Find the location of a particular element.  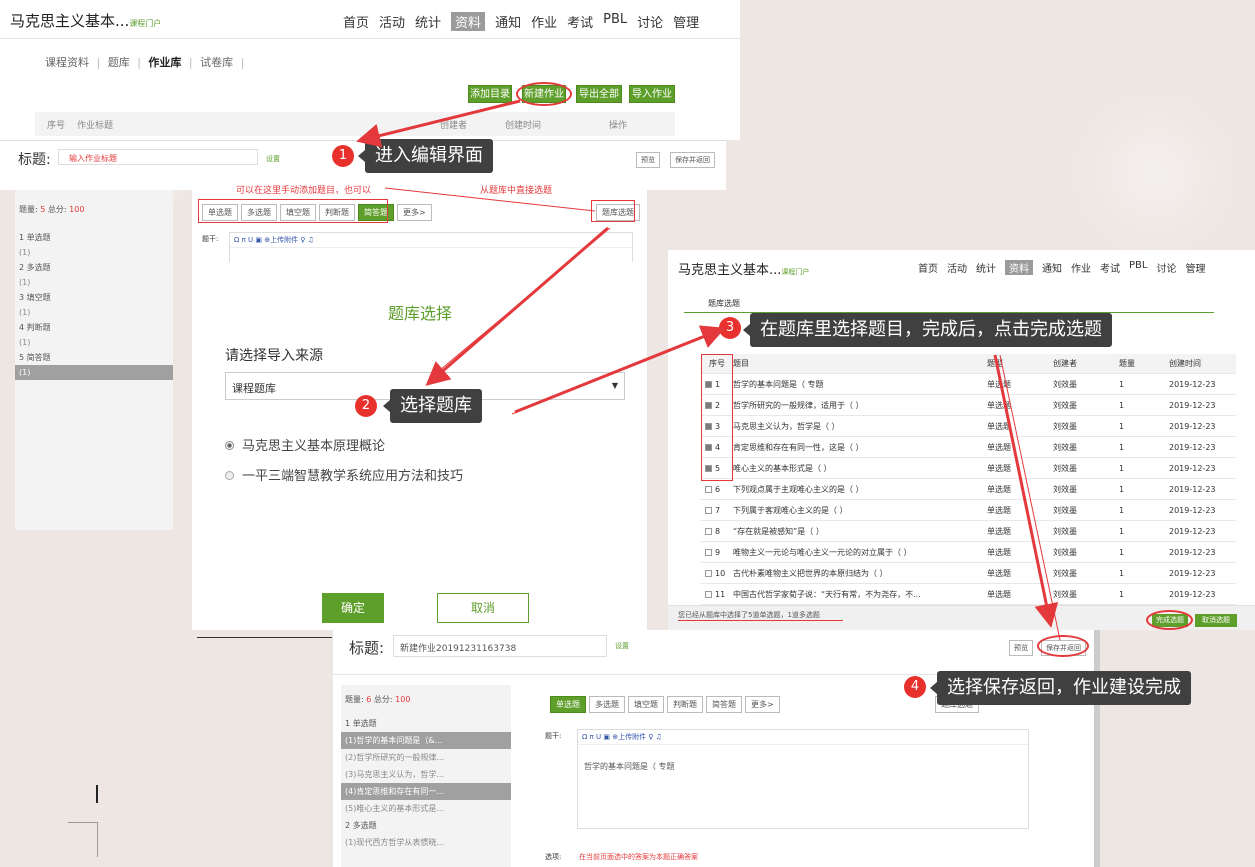

guide-line-d is located at coordinates (1030, 497).